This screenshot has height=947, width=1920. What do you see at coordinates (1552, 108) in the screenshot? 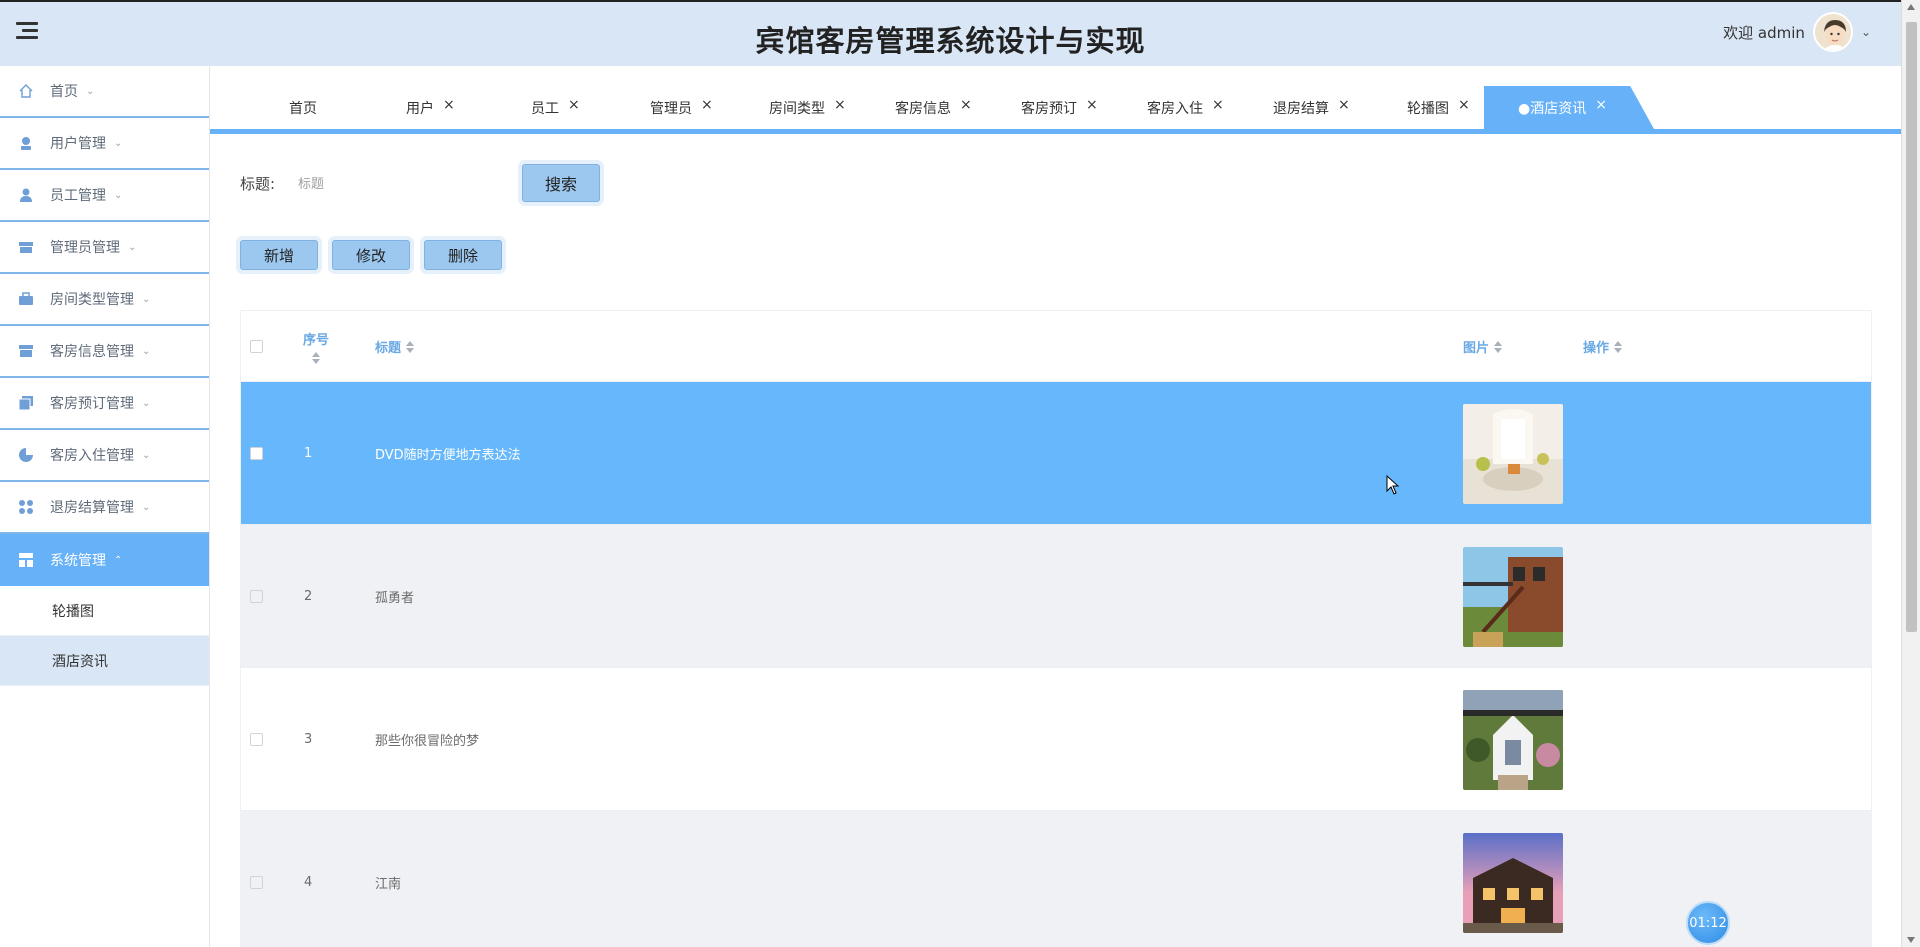
I see `tab-label: ●酒店资讯` at bounding box center [1552, 108].